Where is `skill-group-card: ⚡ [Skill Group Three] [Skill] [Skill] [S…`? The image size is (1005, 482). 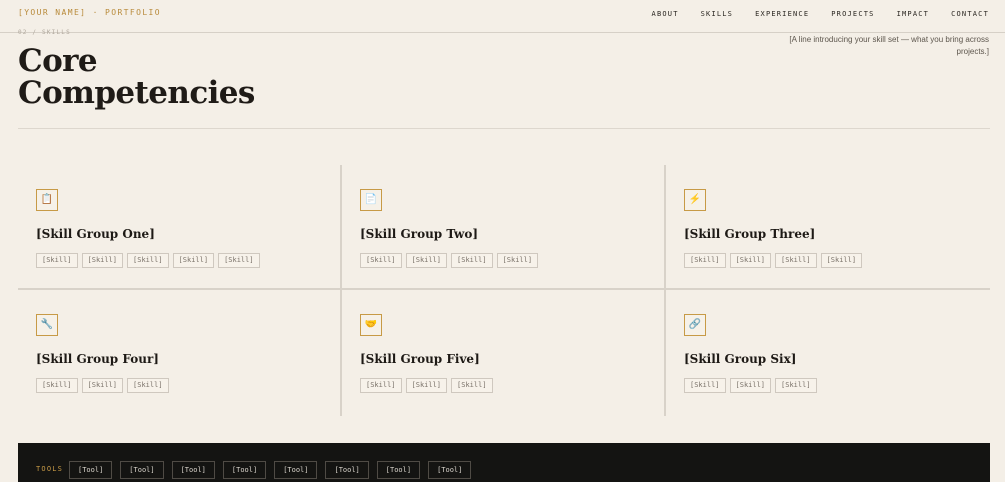
skill-group-card: ⚡ [Skill Group Three] [Skill] [Skill] [S… is located at coordinates (828, 227).